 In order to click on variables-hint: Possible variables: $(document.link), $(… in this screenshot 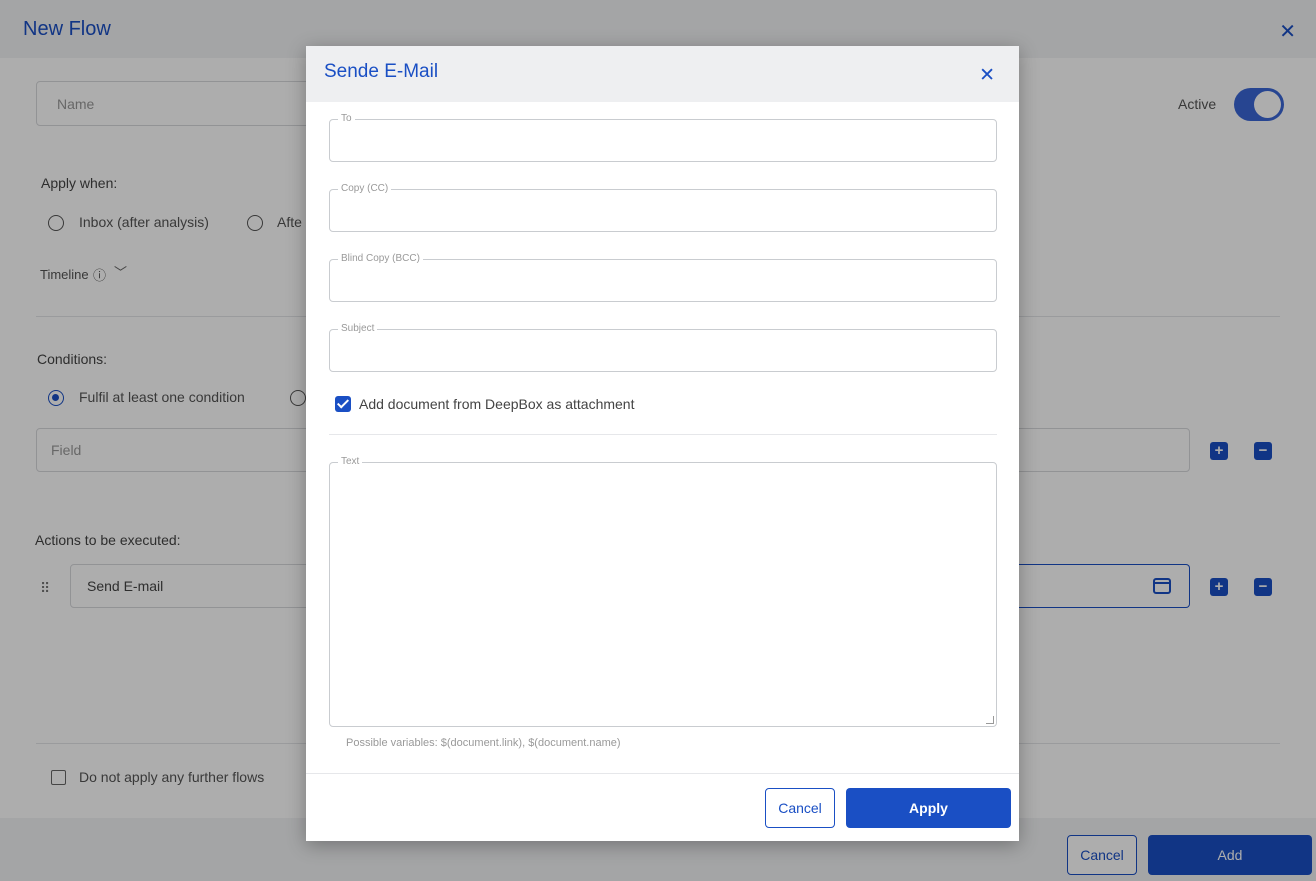, I will do `click(483, 743)`.